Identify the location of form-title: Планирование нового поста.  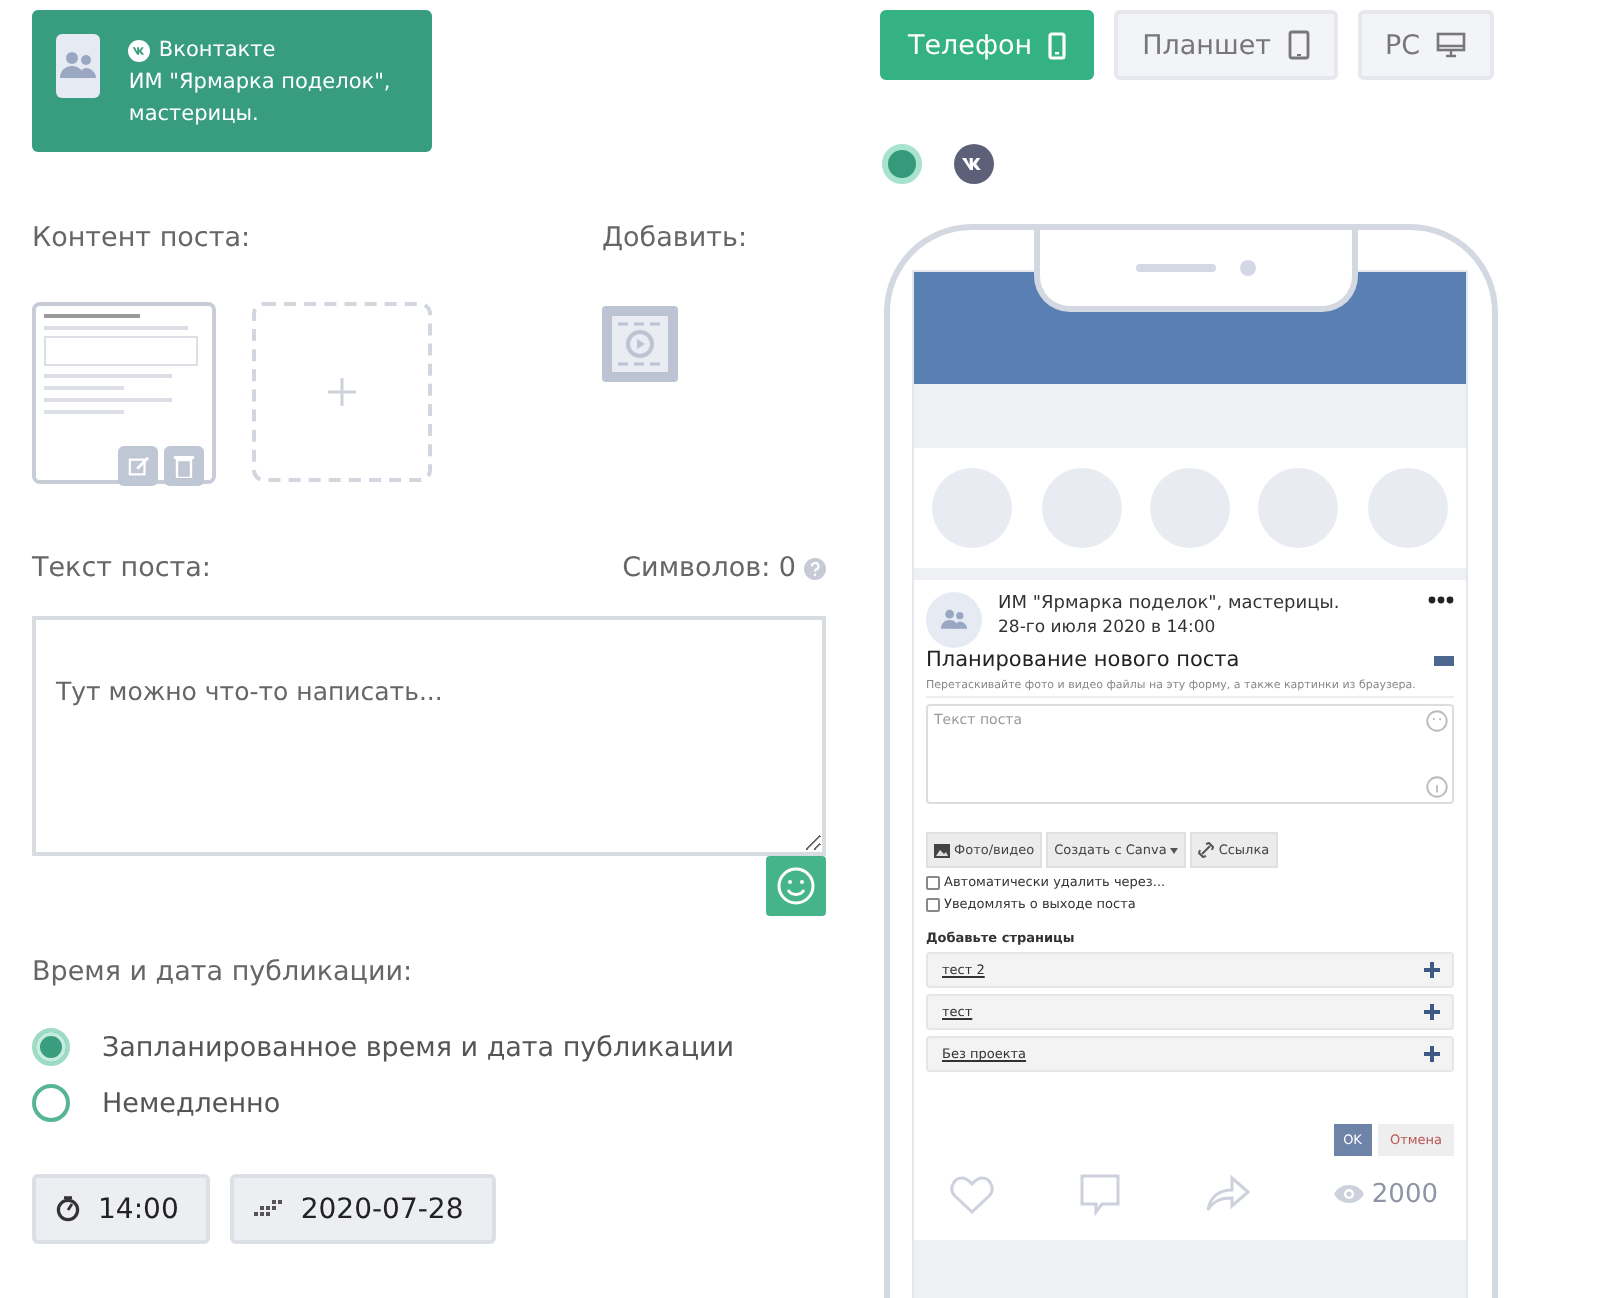
(1083, 660).